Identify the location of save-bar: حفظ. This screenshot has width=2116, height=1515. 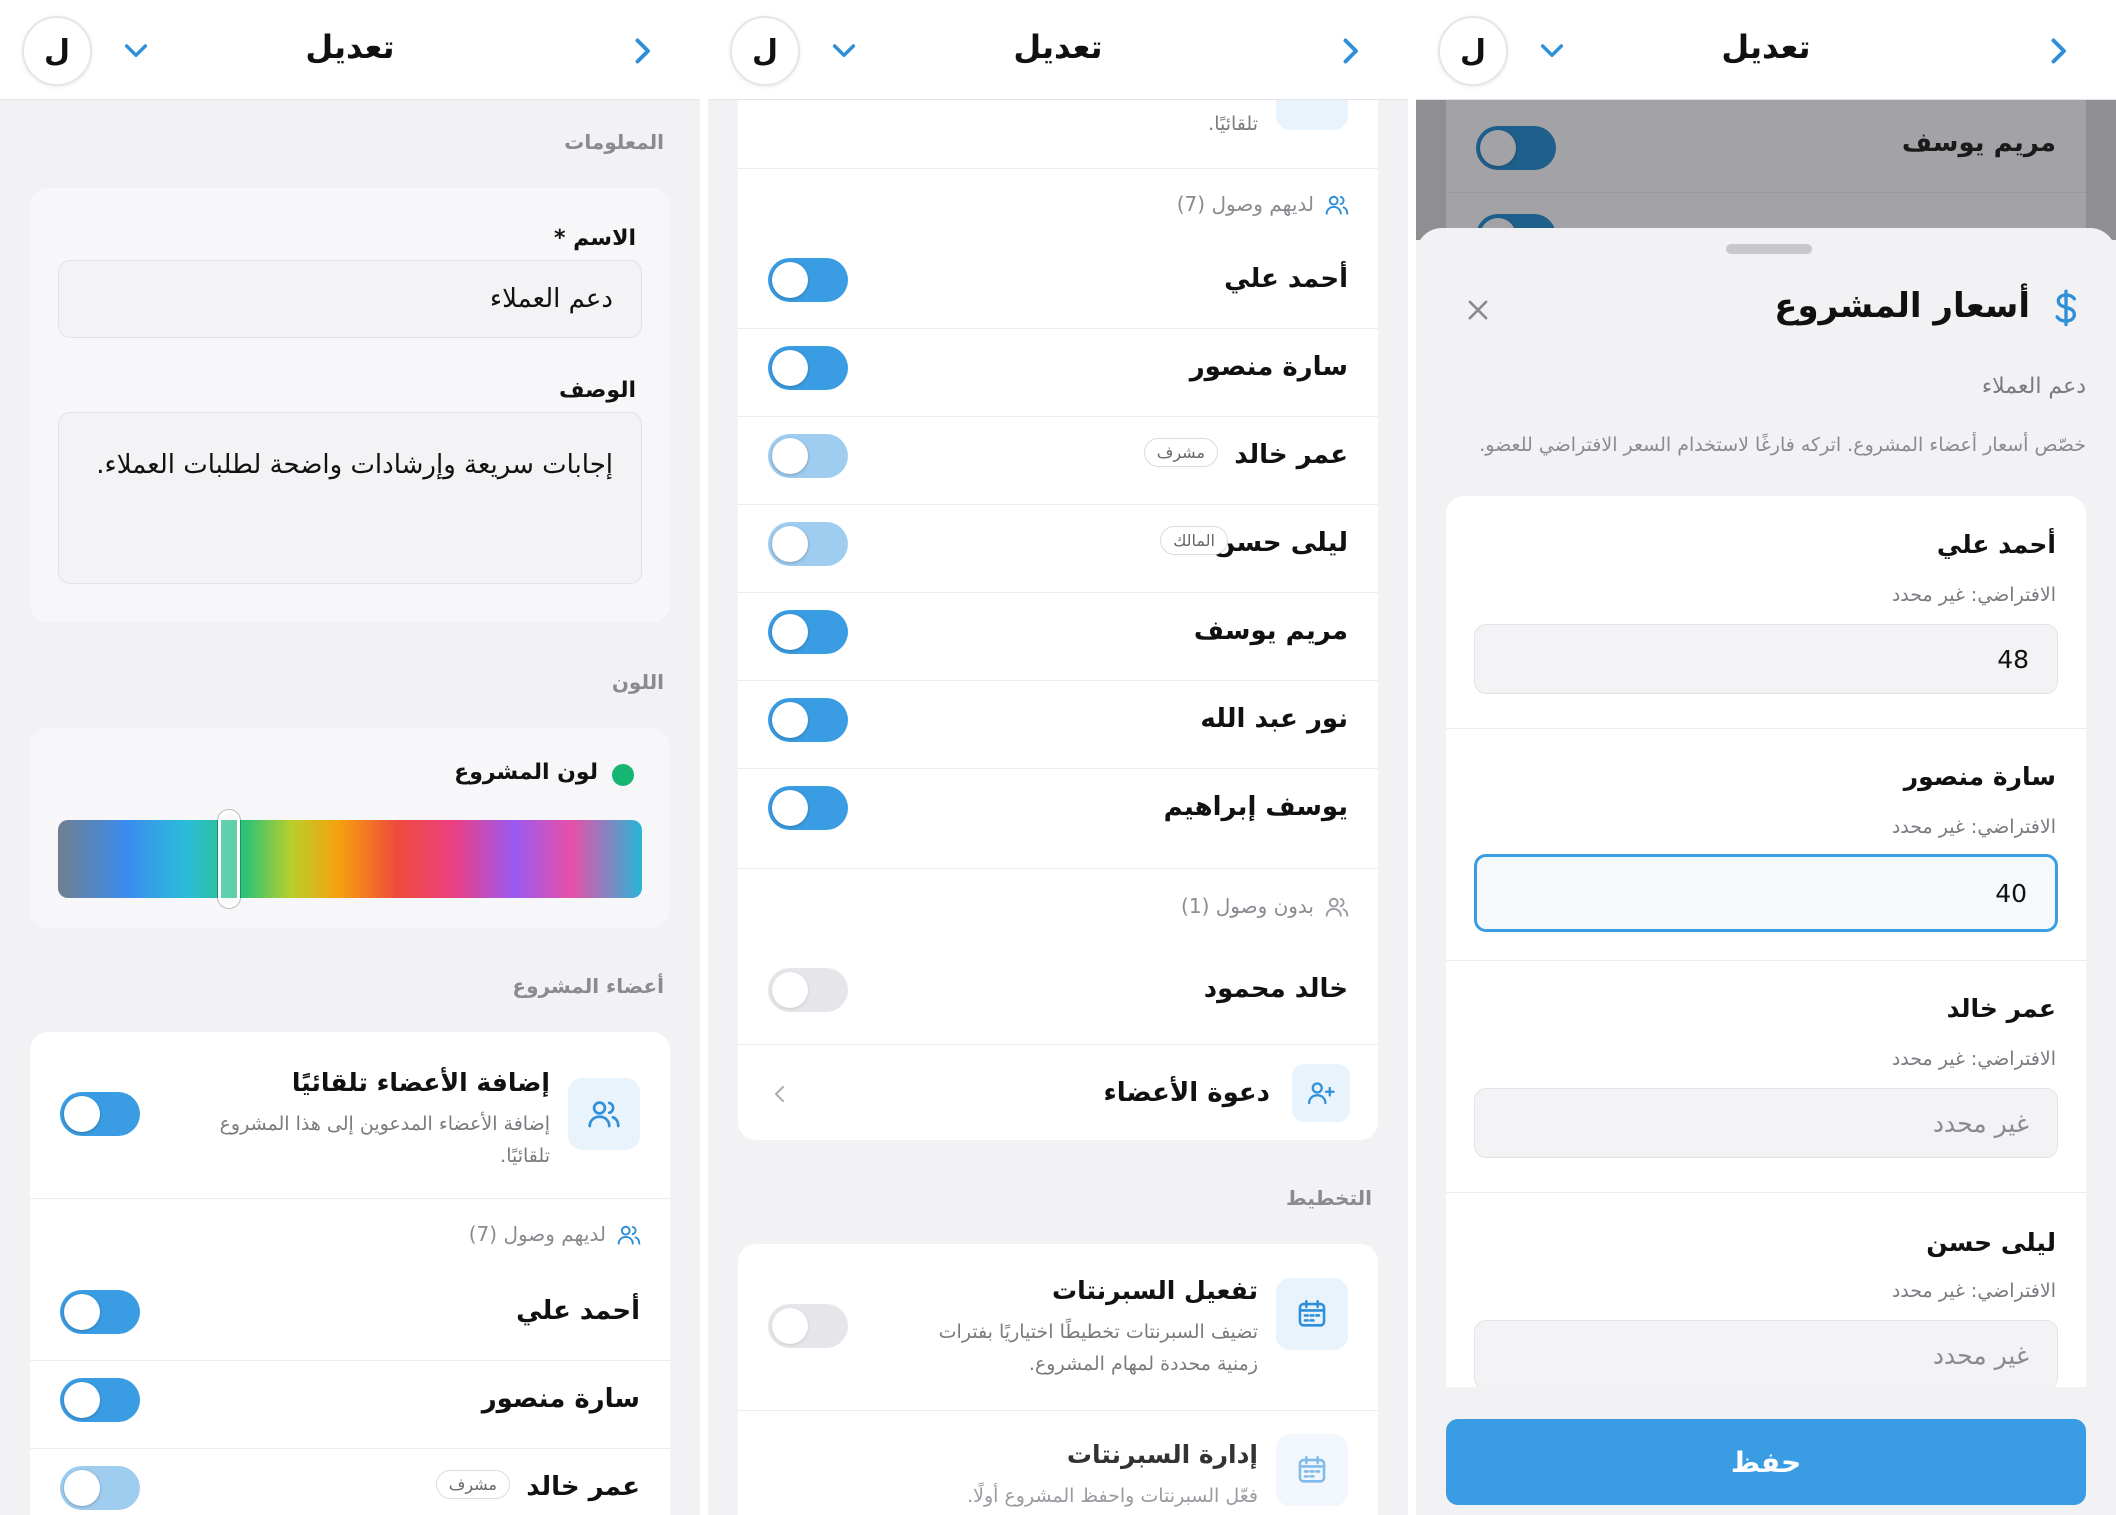
(1766, 1451).